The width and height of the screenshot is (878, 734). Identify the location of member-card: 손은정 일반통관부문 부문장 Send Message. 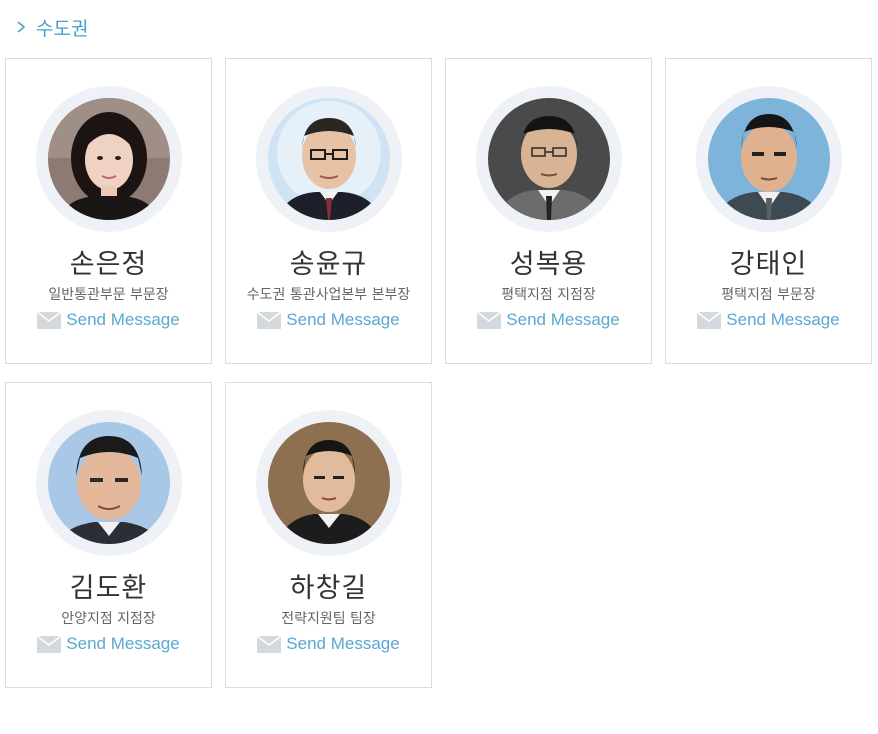
(108, 211).